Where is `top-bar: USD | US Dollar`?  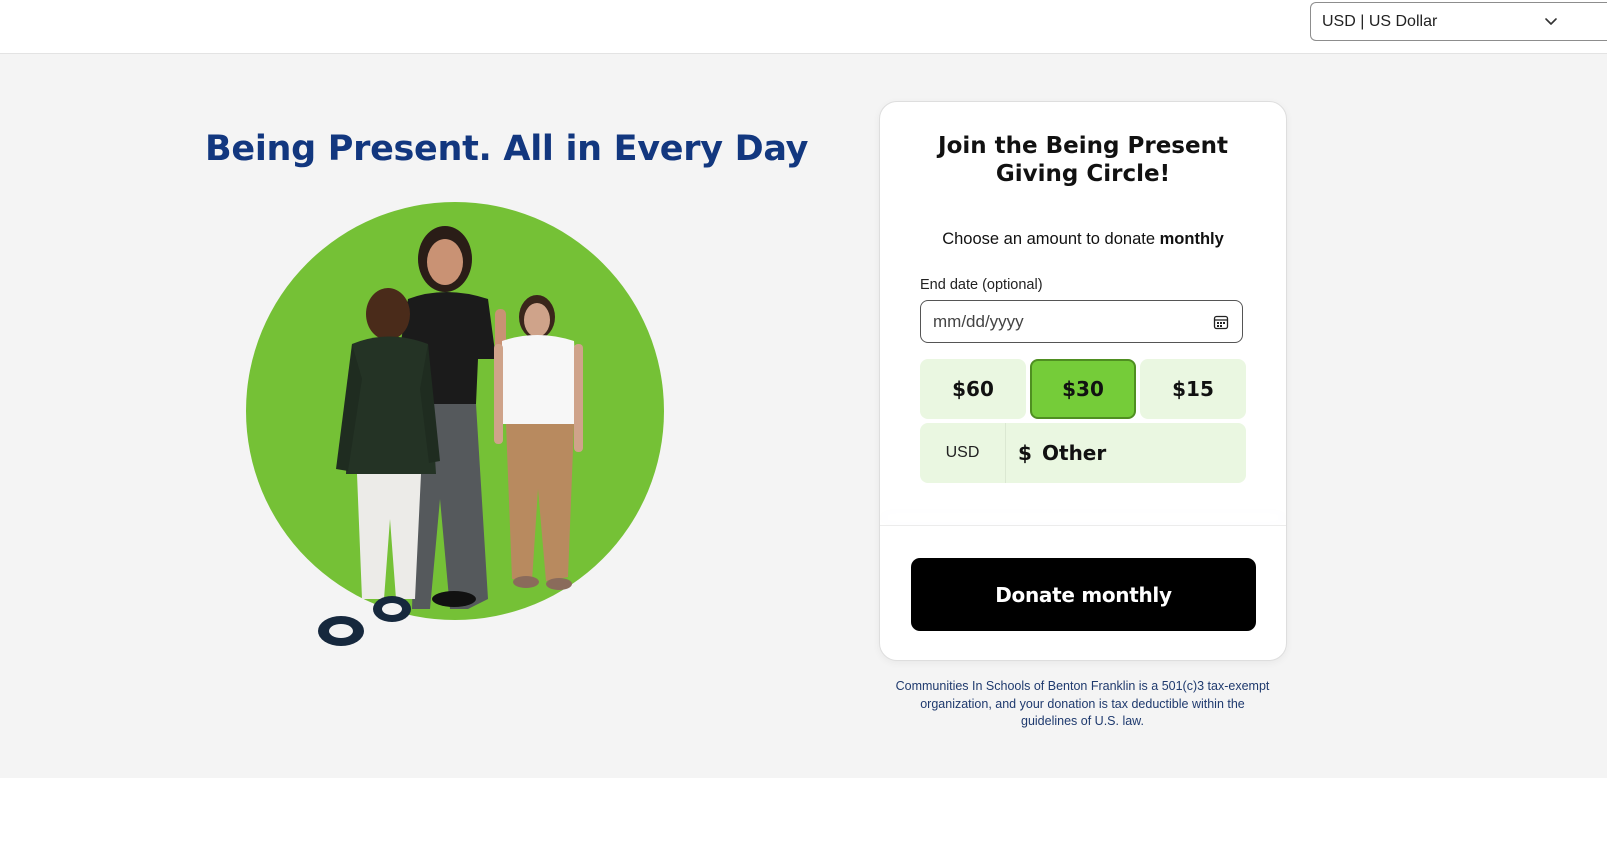
top-bar: USD | US Dollar is located at coordinates (803, 27).